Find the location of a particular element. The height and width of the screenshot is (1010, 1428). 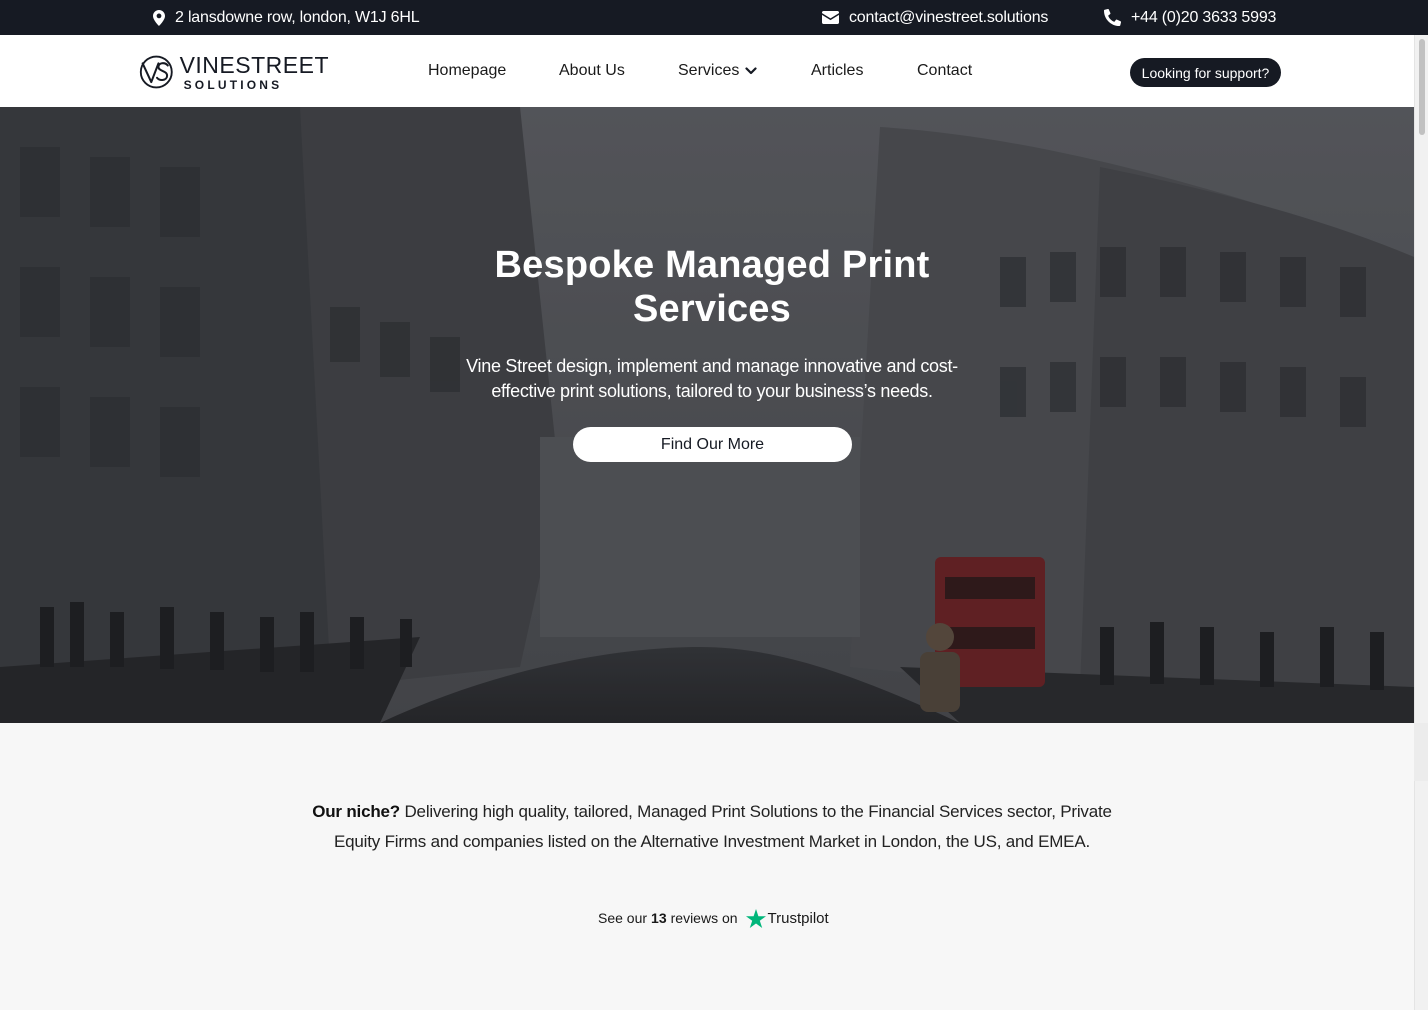

nav-articles: Articles is located at coordinates (837, 71).